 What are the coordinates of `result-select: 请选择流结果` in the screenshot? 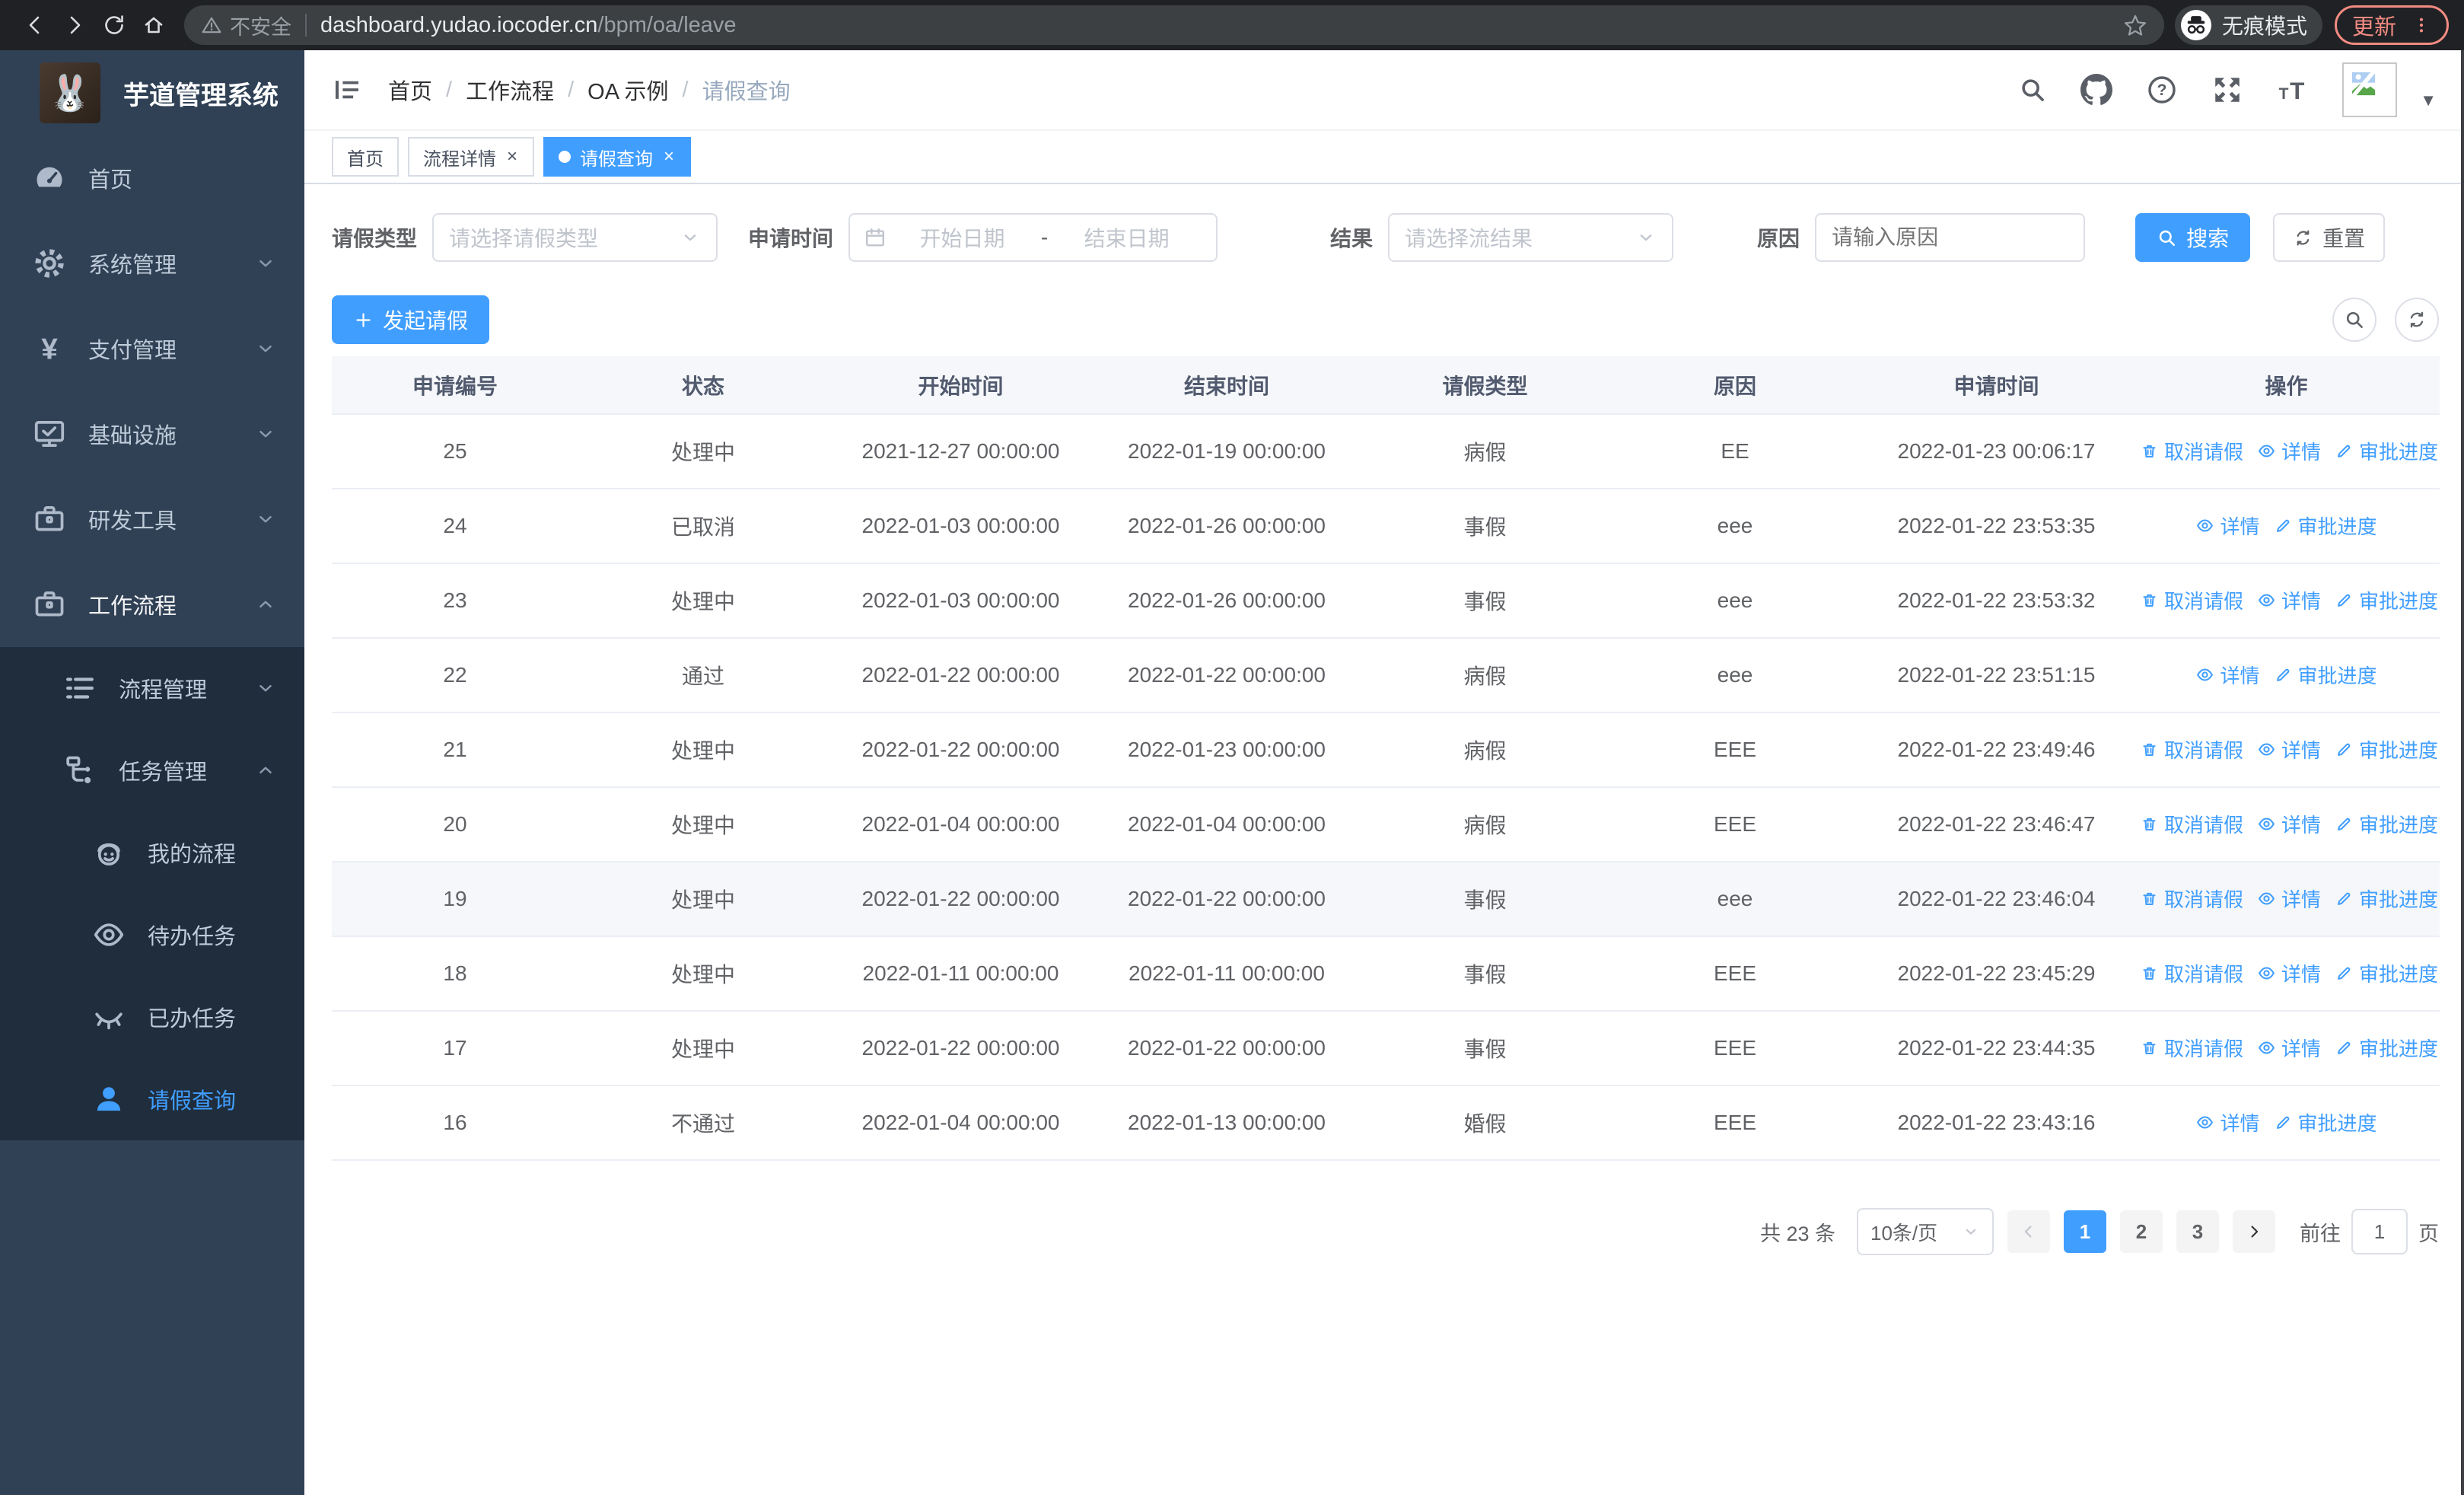 It's located at (1531, 237).